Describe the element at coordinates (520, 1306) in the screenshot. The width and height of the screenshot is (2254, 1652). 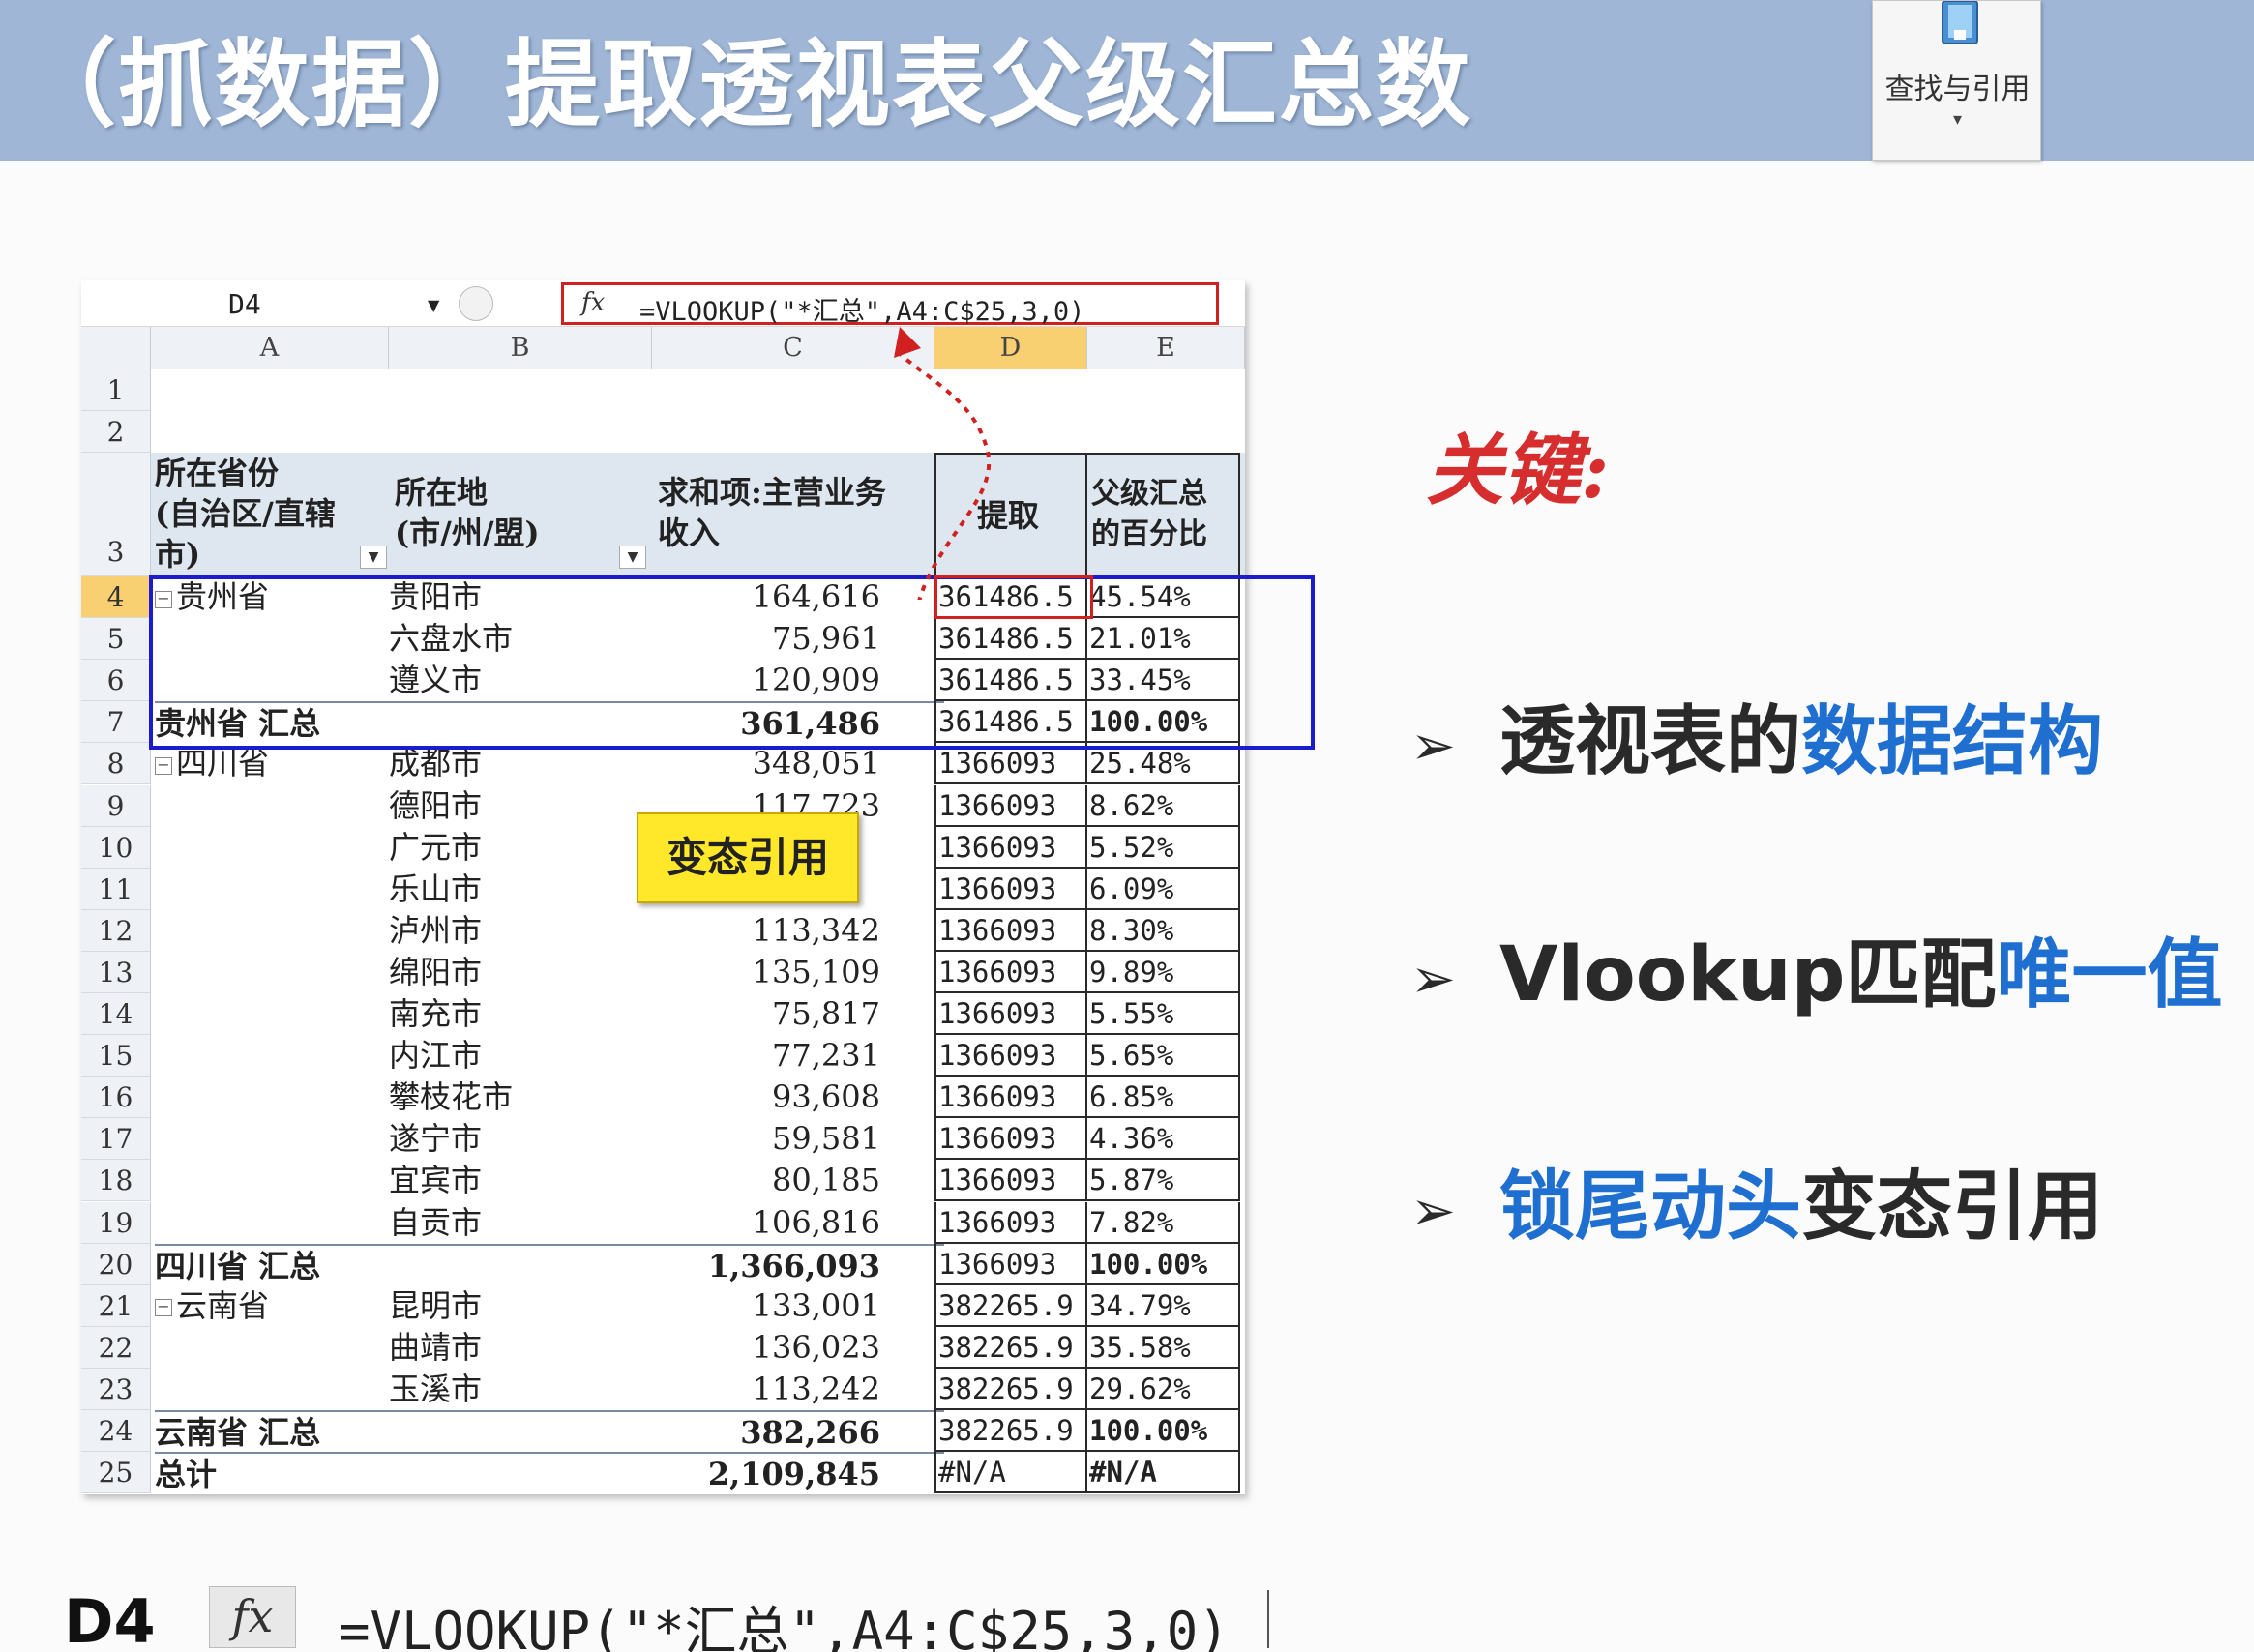
I see `cell-location: 昆明市` at that location.